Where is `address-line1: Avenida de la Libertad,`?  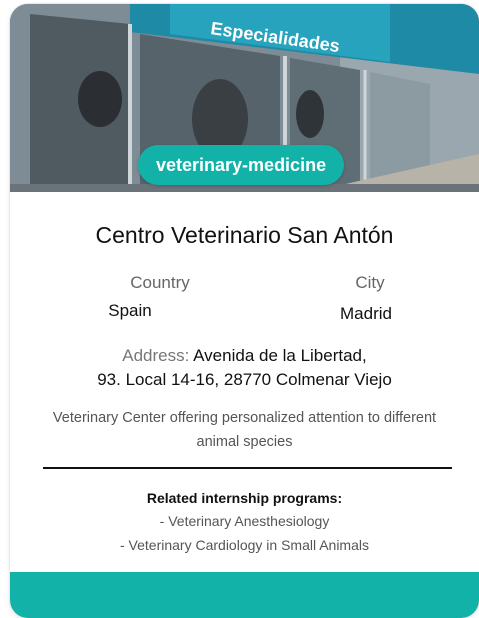
address-line1: Avenida de la Libertad, is located at coordinates (280, 355).